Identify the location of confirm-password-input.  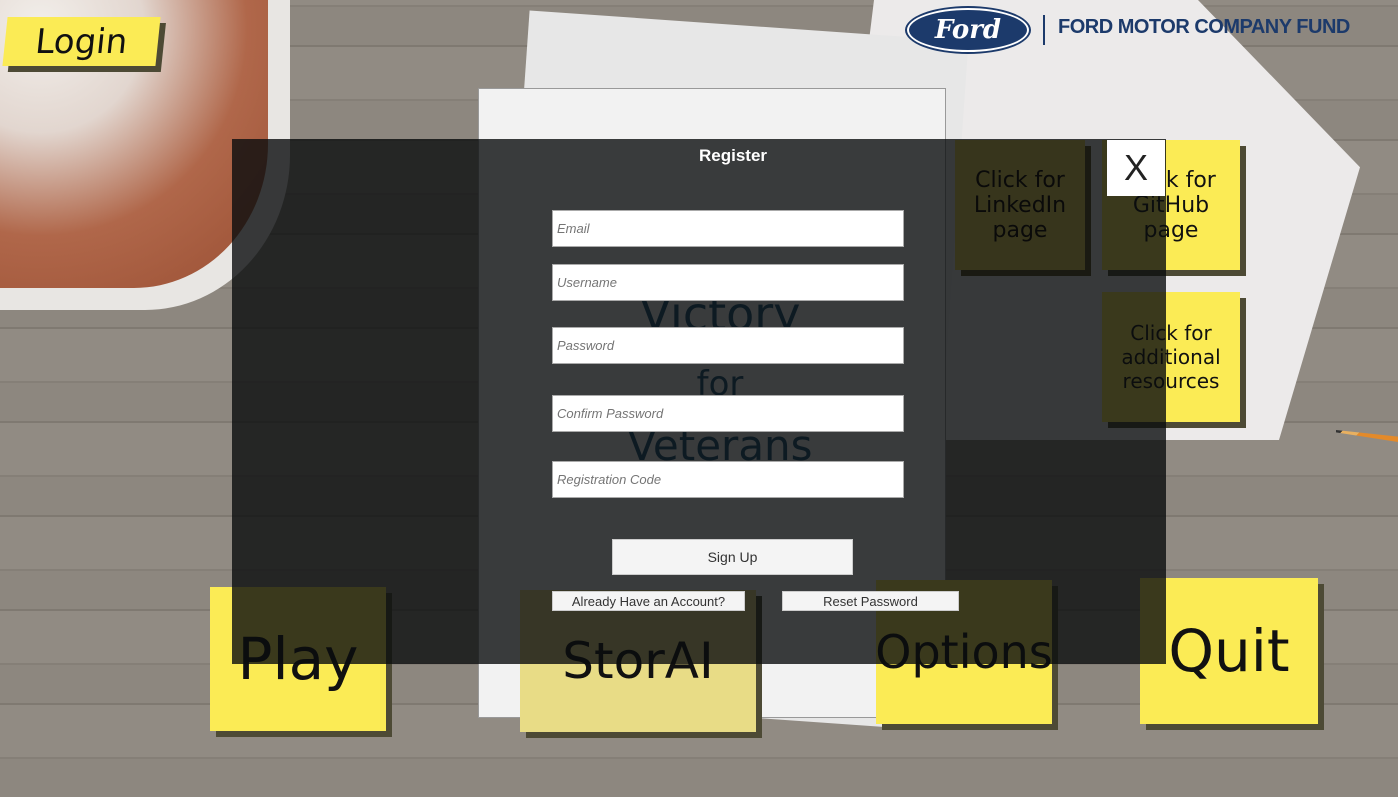
(728, 413).